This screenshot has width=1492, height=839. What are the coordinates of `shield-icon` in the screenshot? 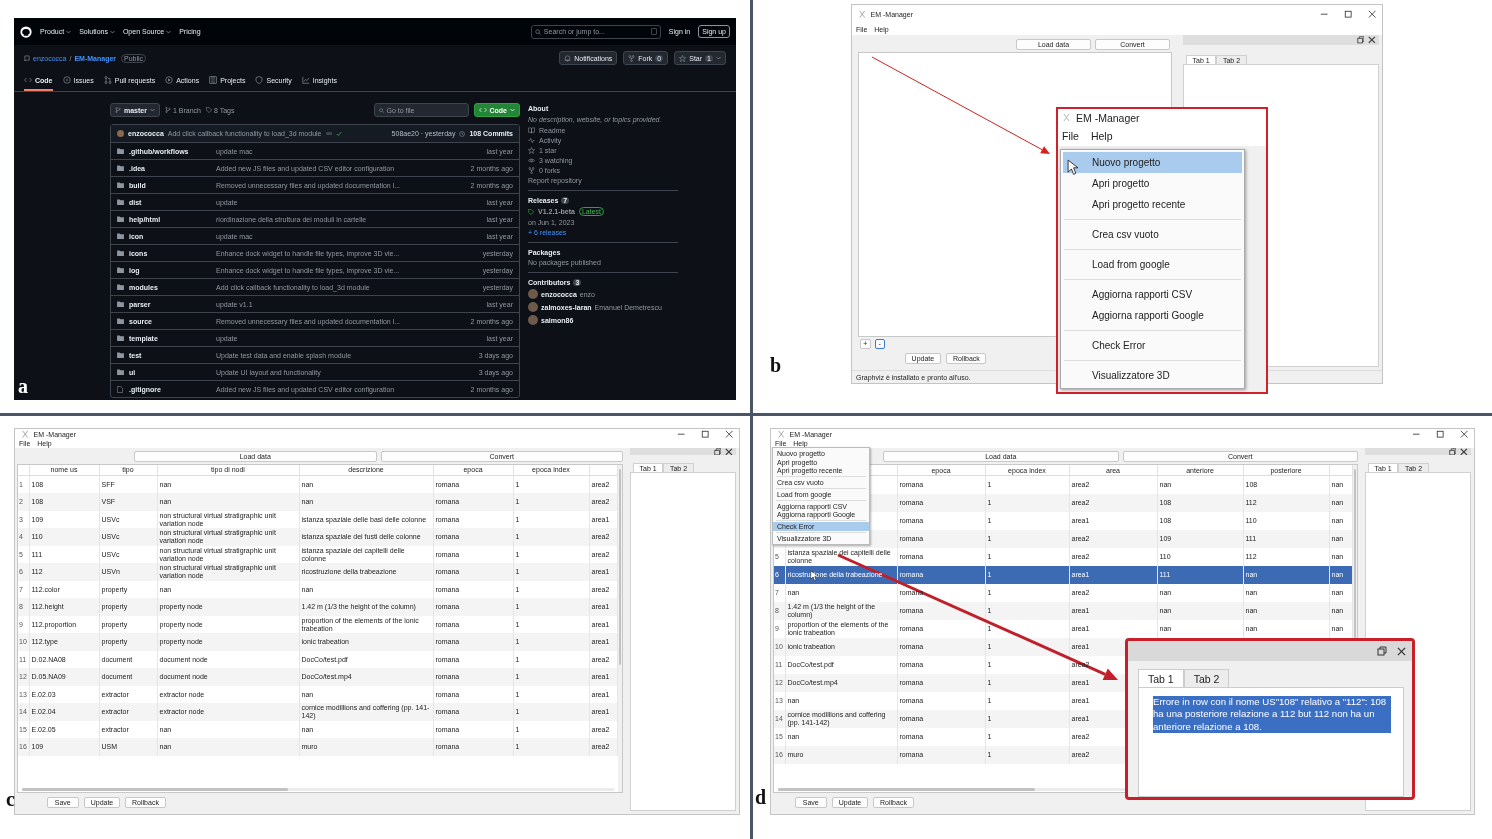 It's located at (259, 80).